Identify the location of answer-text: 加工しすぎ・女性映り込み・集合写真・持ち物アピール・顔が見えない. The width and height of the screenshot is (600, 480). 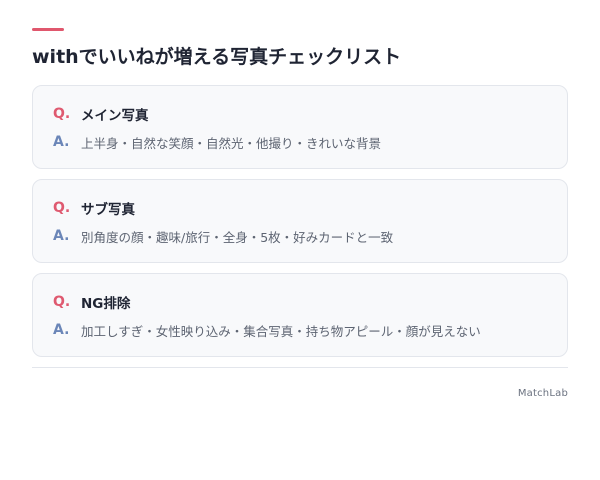
(281, 331).